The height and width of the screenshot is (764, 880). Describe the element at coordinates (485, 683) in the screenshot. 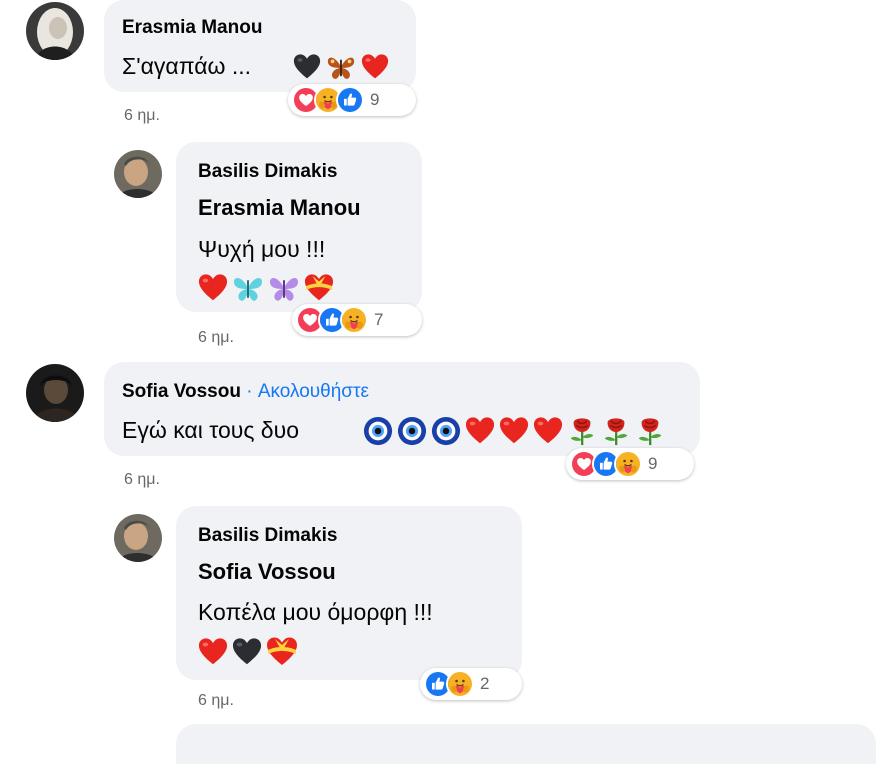

I see `reaction-count: 2` at that location.